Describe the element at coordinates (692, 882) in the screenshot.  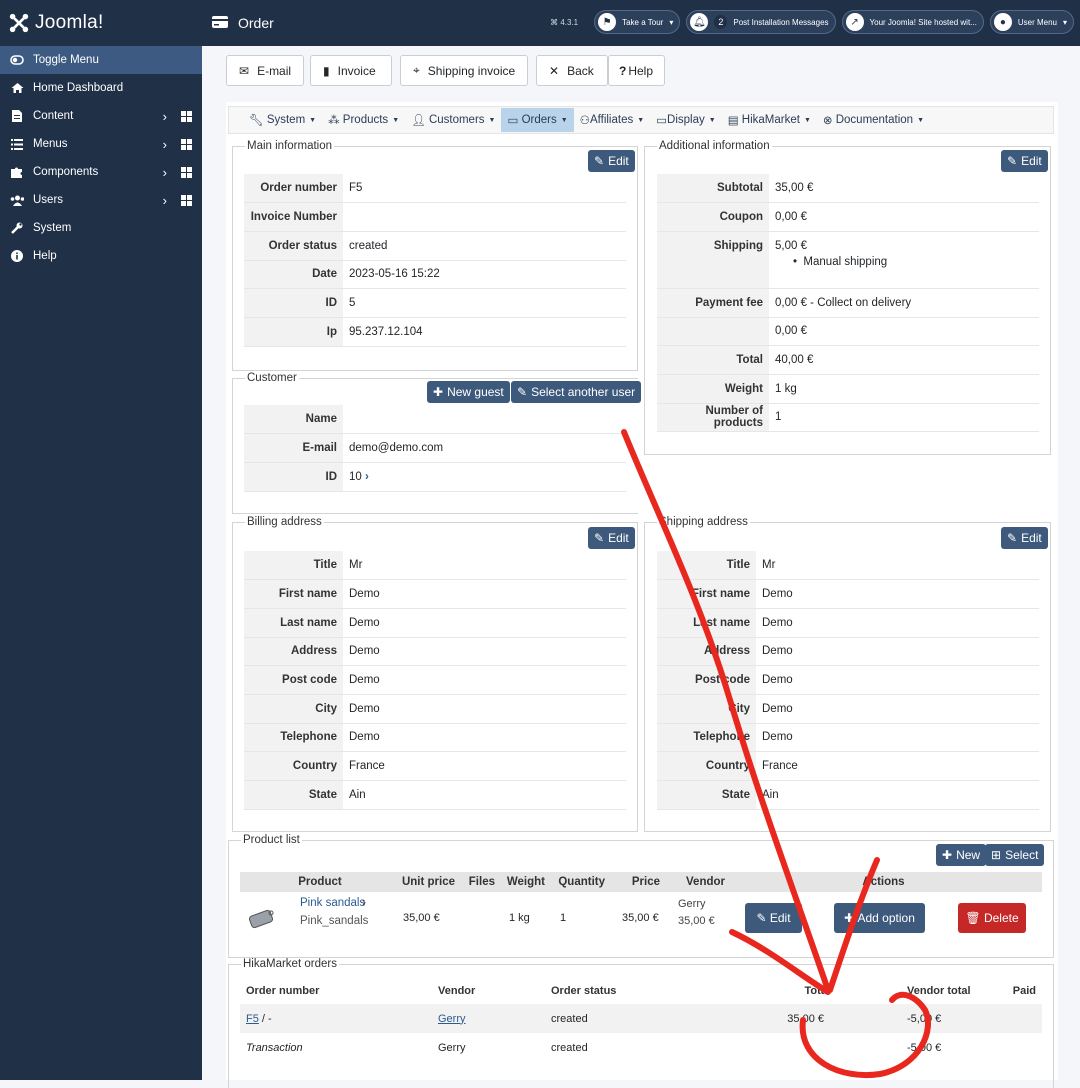
I see `col-vendor: Vendor` at that location.